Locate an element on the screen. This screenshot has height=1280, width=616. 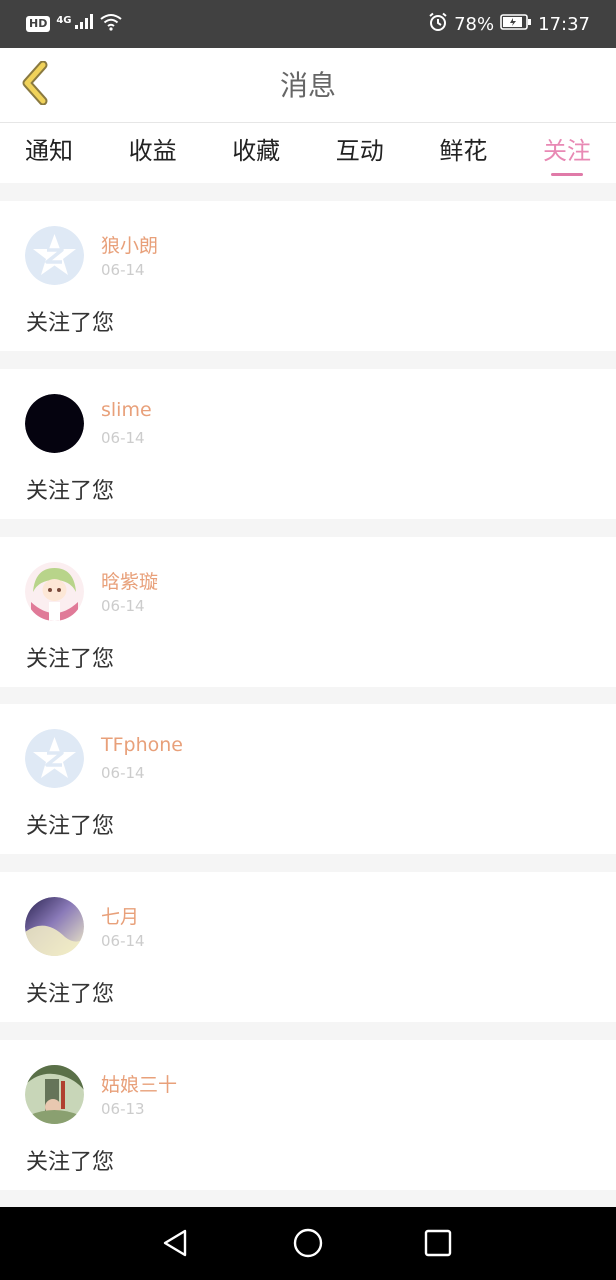
list-item: 晗紫璇 06-14 关注了您 is located at coordinates (308, 612).